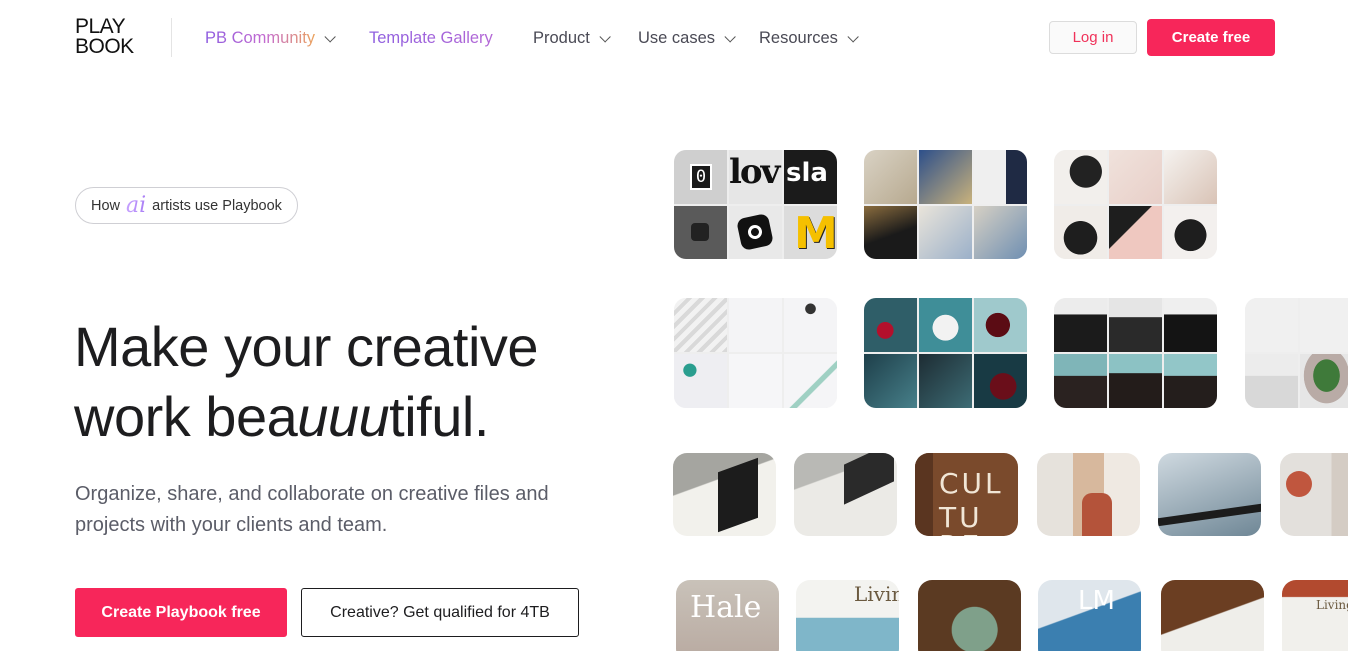 This screenshot has height=651, width=1348. Describe the element at coordinates (1097, 514) in the screenshot. I see `photo-figure` at that location.